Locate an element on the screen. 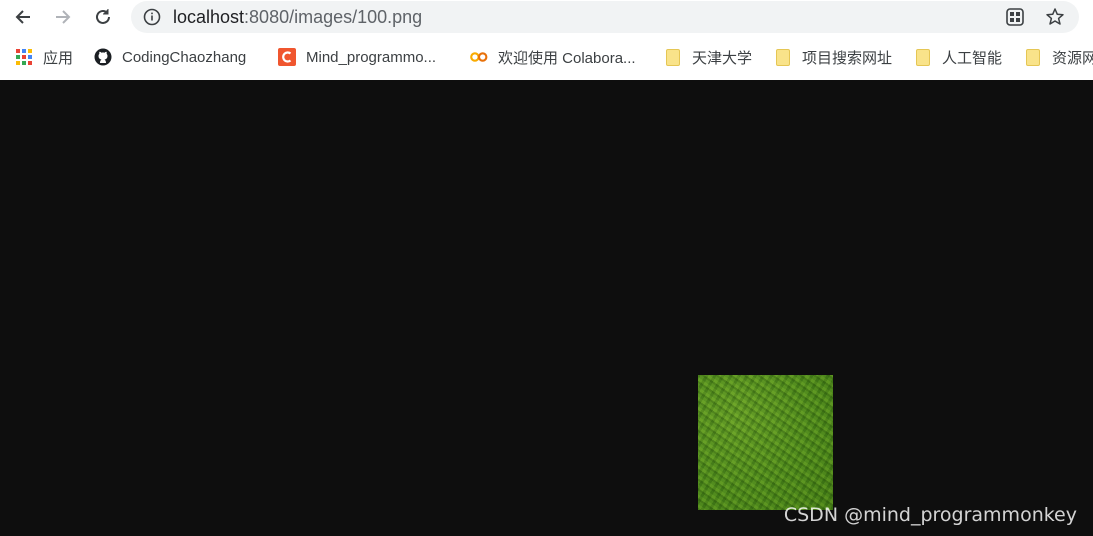 The height and width of the screenshot is (536, 1093). qr-code-icon is located at coordinates (1015, 17).